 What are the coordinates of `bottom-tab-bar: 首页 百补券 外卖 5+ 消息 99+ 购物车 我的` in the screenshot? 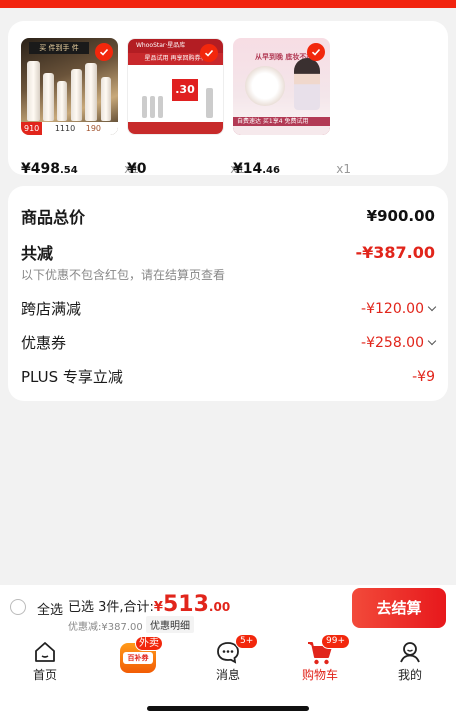 It's located at (228, 660).